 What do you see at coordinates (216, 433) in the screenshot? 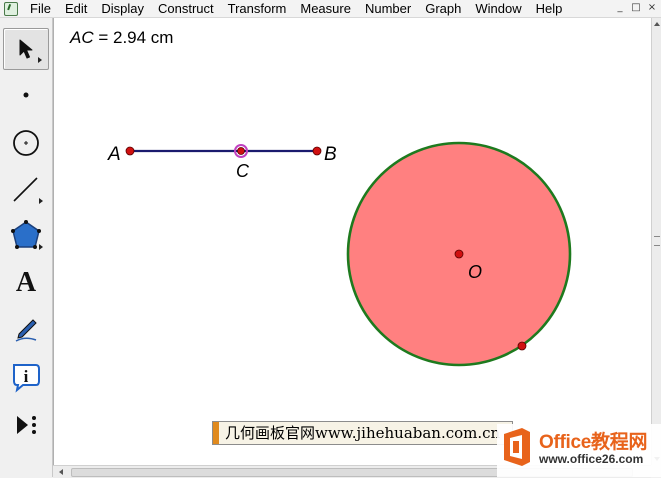
I see `watermark-stripe` at bounding box center [216, 433].